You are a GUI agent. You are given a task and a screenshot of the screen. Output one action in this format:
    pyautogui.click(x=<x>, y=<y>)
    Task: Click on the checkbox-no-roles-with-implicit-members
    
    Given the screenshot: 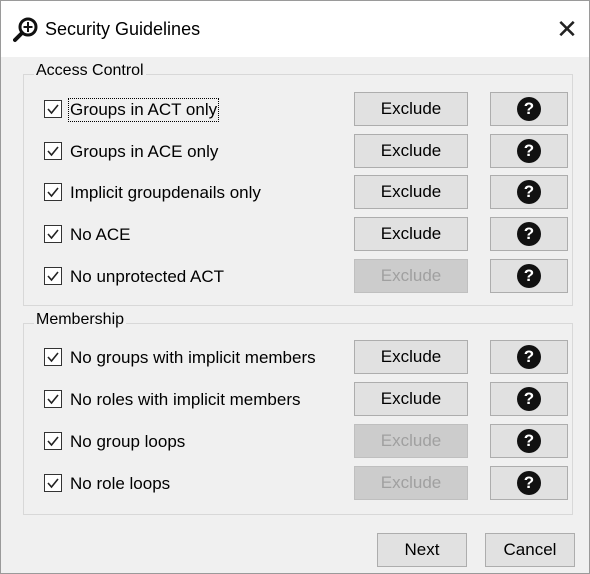 What is the action you would take?
    pyautogui.click(x=53, y=399)
    